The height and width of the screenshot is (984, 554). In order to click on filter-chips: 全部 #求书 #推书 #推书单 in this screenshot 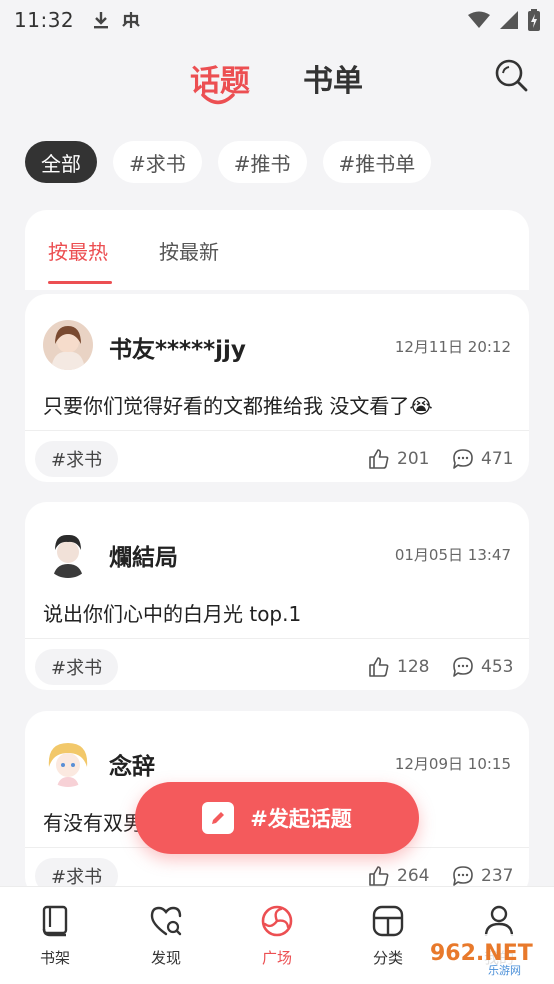, I will do `click(228, 162)`.